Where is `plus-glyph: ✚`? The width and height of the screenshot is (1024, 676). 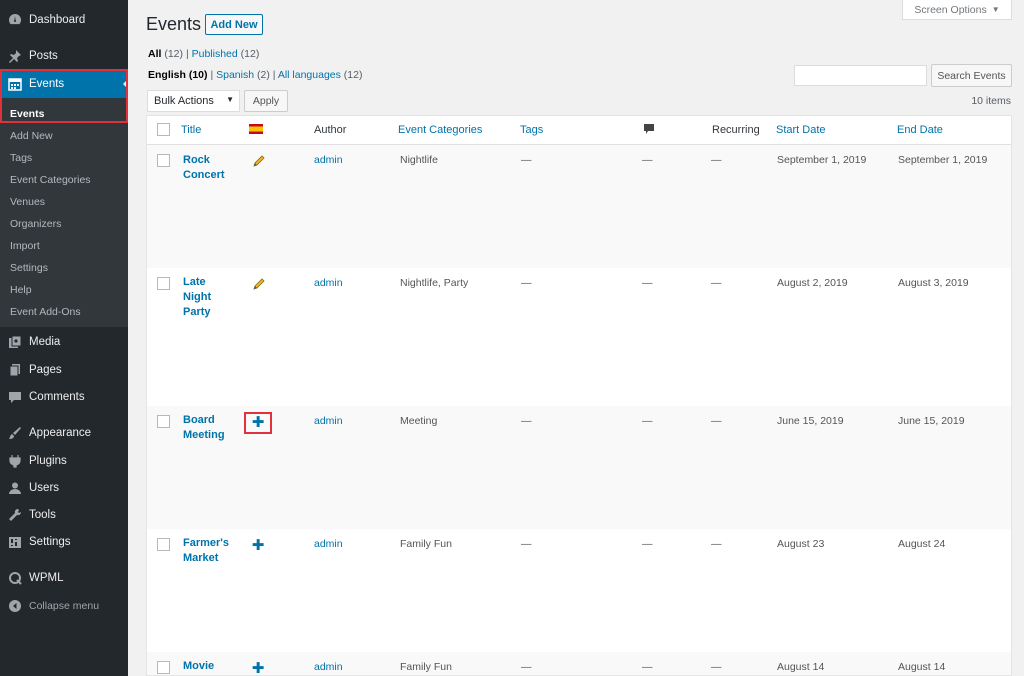
plus-glyph: ✚ is located at coordinates (258, 668).